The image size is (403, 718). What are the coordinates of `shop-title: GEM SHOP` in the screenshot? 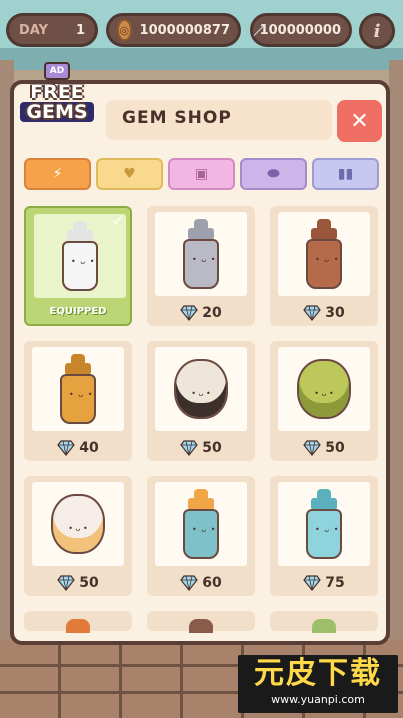 It's located at (177, 118).